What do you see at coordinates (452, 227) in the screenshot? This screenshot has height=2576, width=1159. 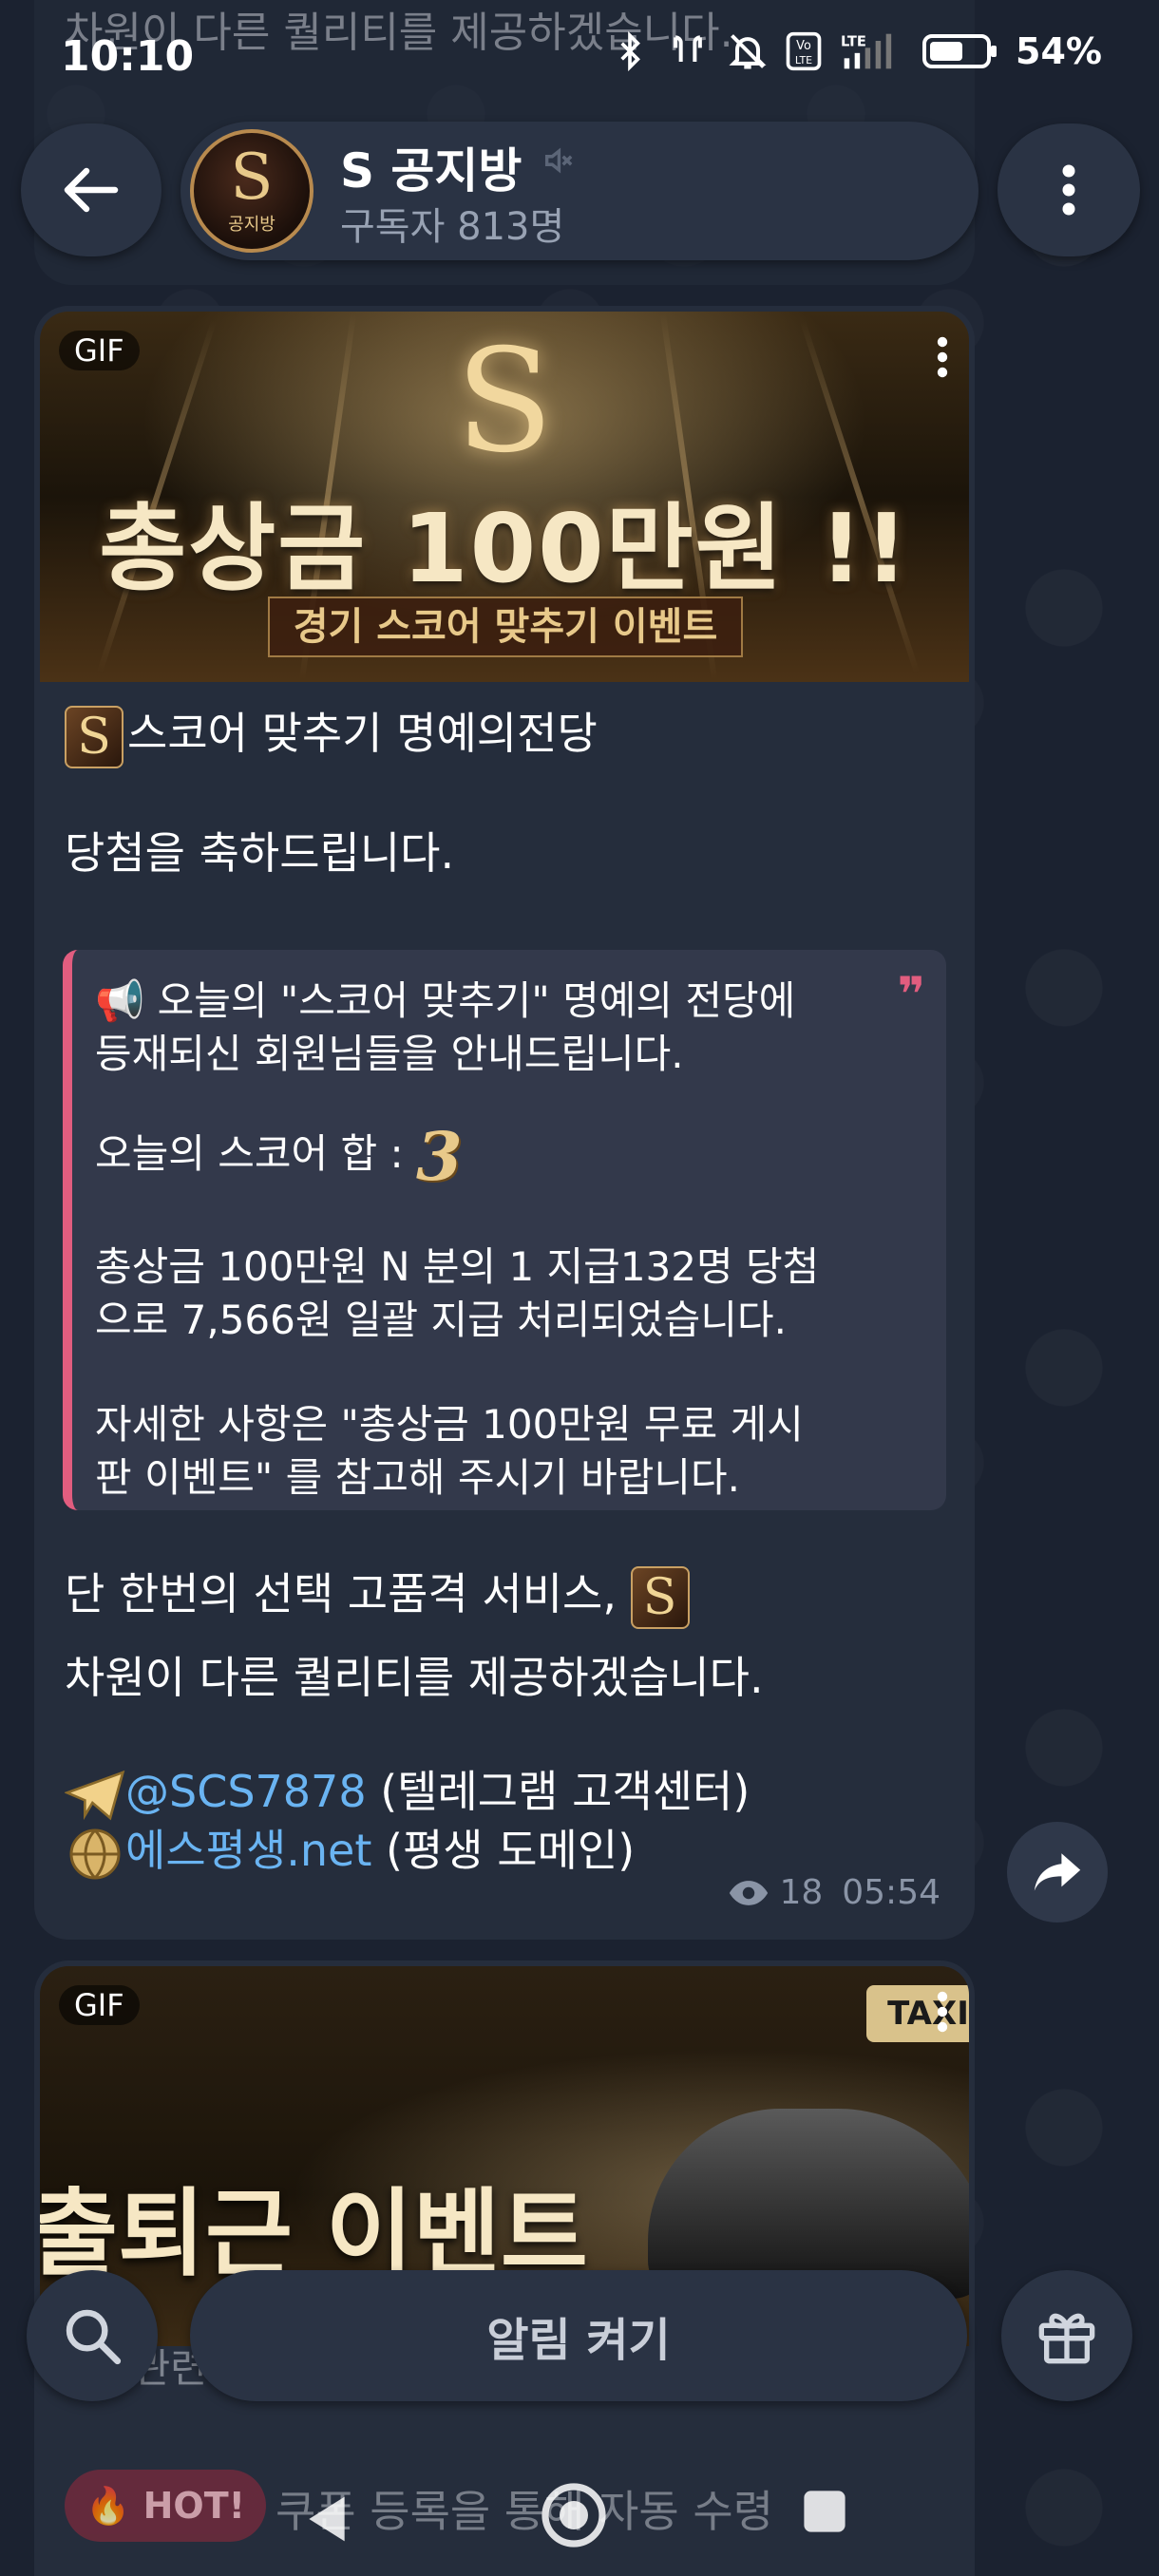 I see `subscriber-count: 구독자 813명` at bounding box center [452, 227].